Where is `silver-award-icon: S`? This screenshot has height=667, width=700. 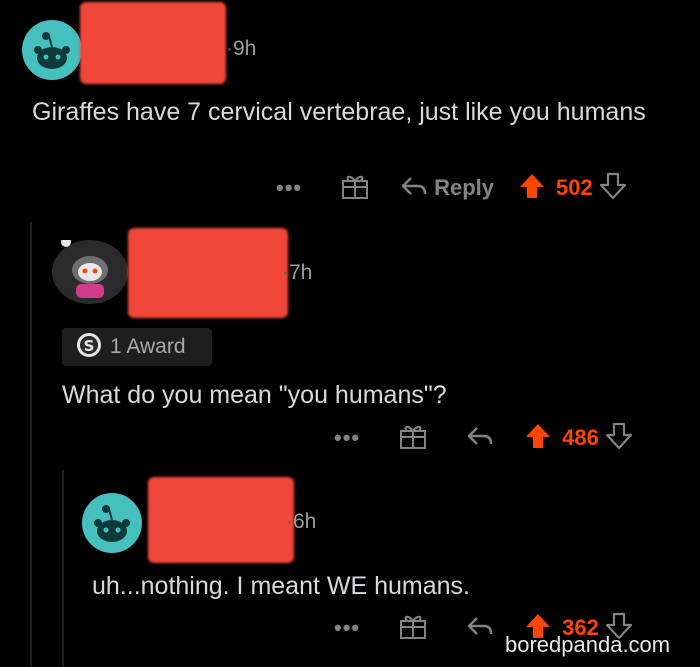
silver-award-icon: S is located at coordinates (89, 347).